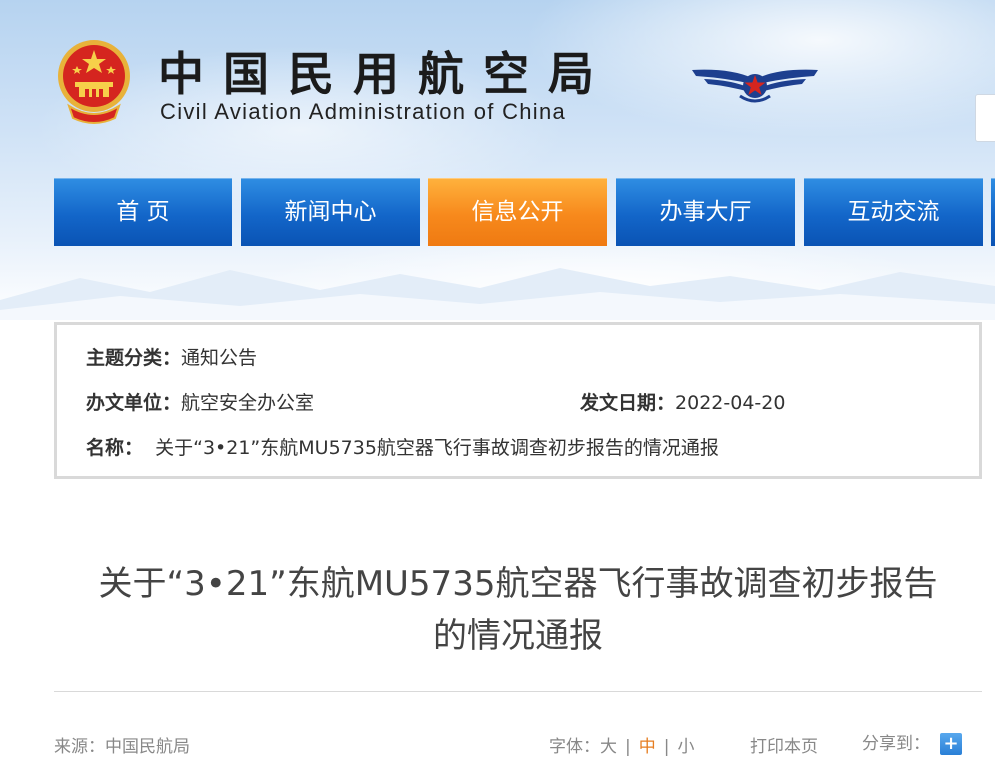  Describe the element at coordinates (621, 744) in the screenshot. I see `font-size-controls: 字体：大 | 中 | 小` at that location.